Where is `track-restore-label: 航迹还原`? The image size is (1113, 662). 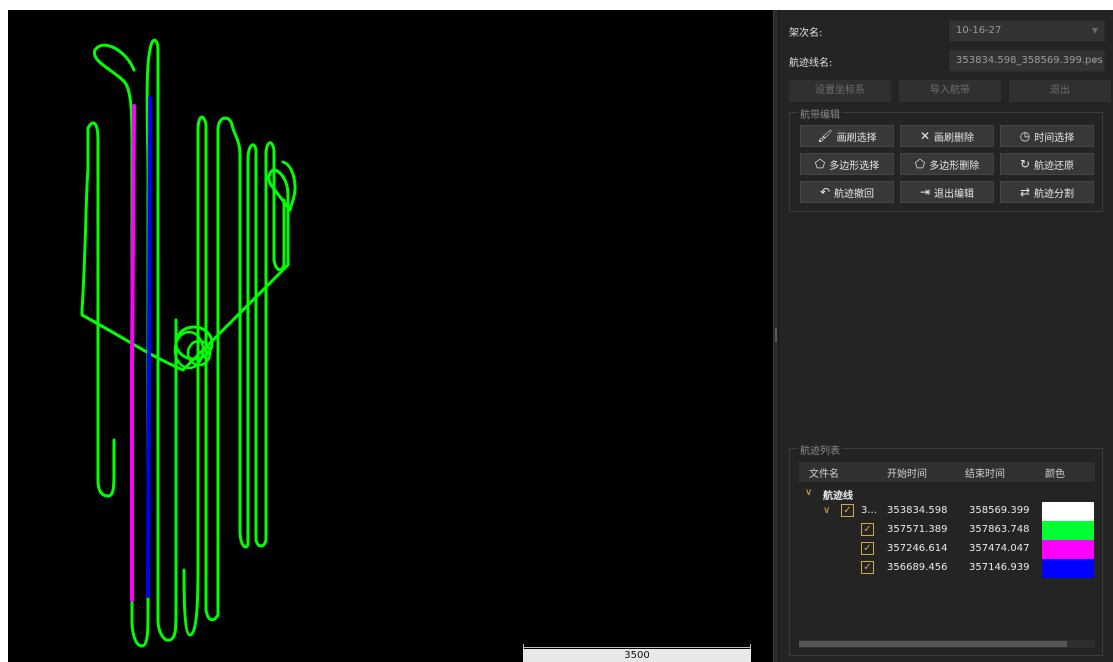
track-restore-label: 航迹还原 is located at coordinates (1054, 166).